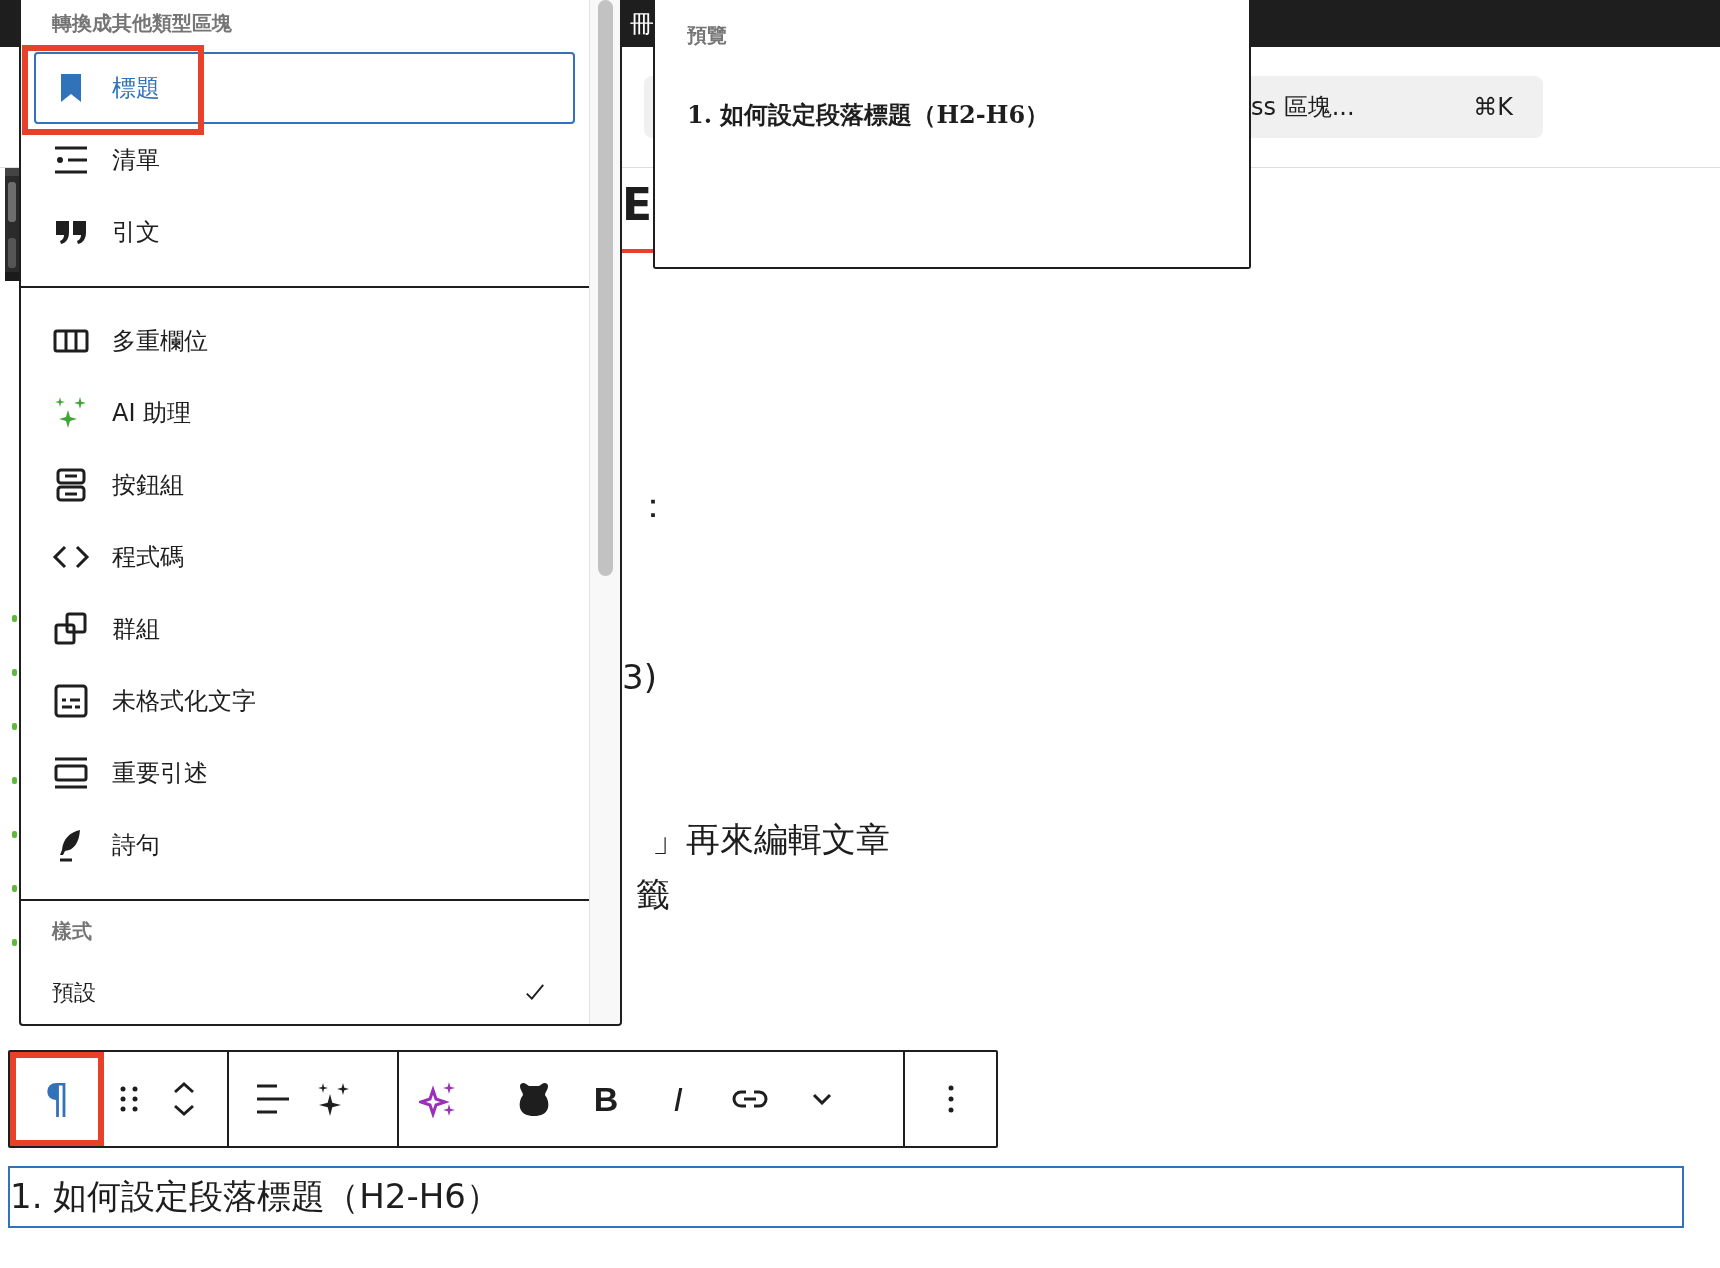 This screenshot has height=1268, width=1720. What do you see at coordinates (57, 1099) in the screenshot?
I see `block-type-button: ¶` at bounding box center [57, 1099].